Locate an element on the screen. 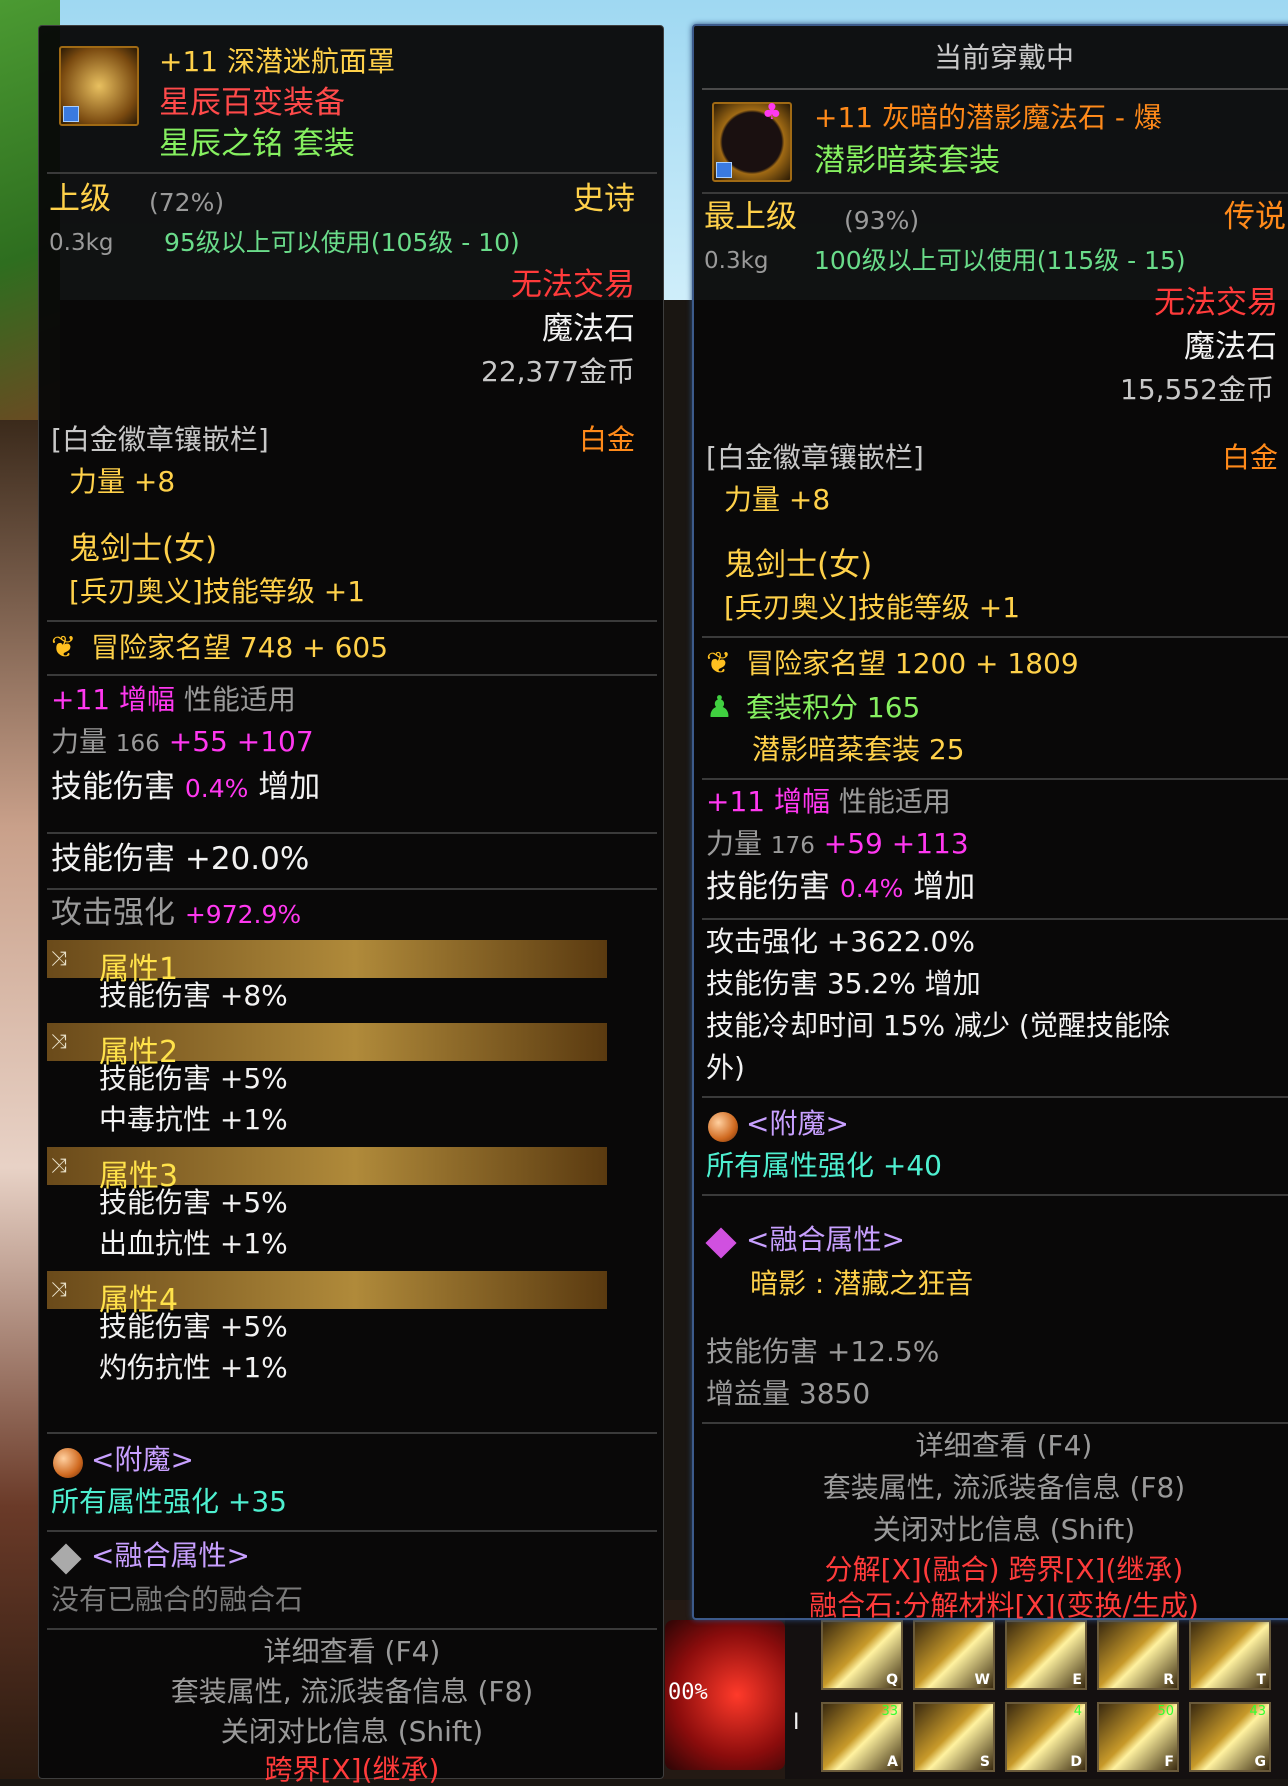  item-name: 深潜迷航面罩 is located at coordinates (311, 61).